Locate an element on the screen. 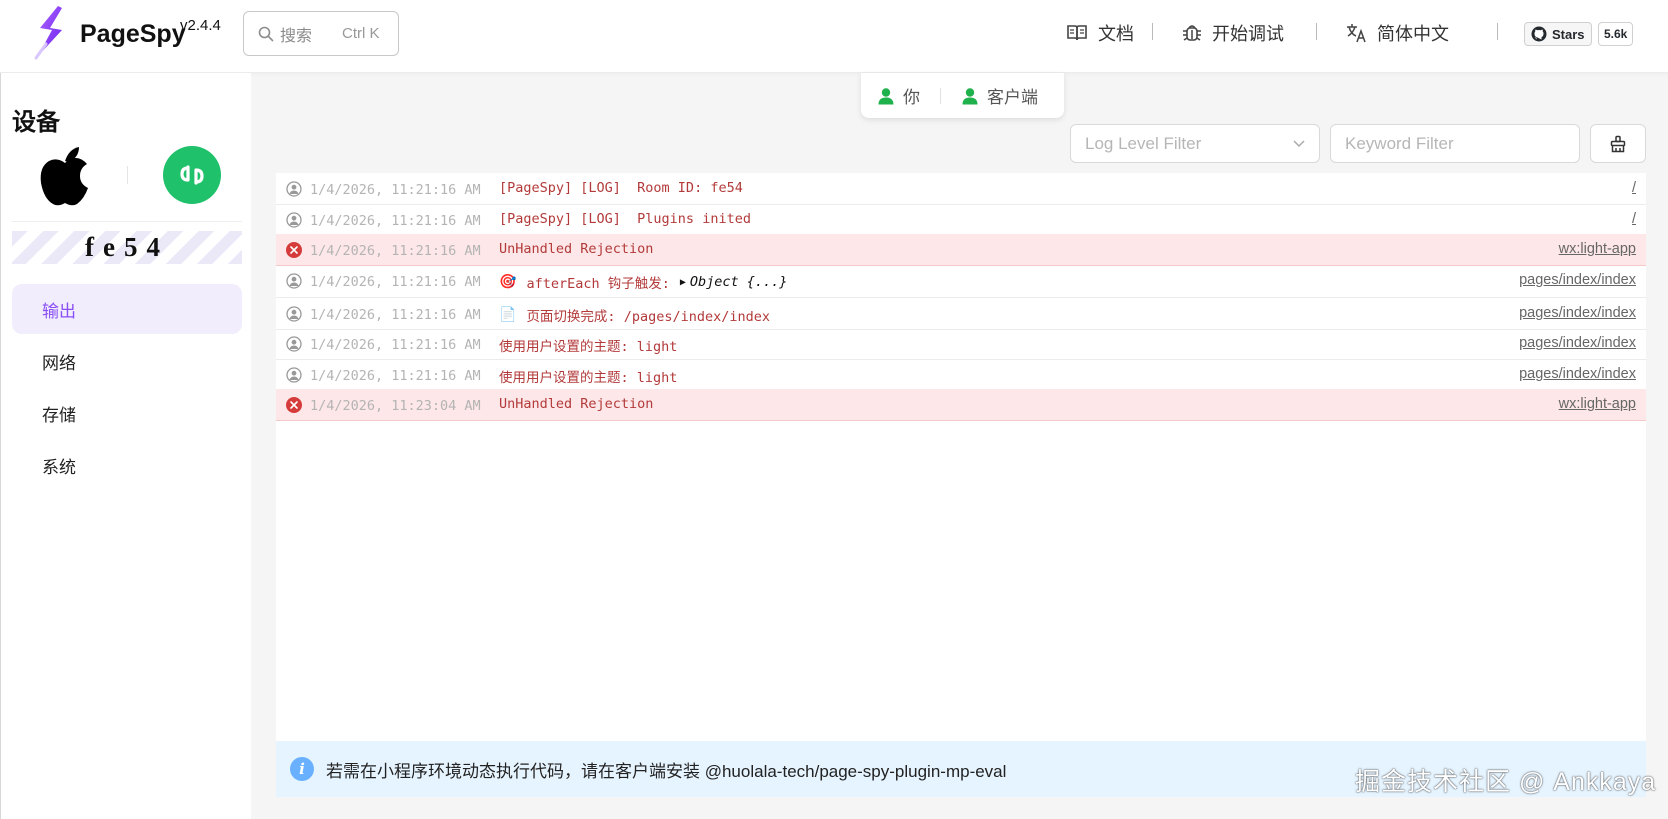  book-icon is located at coordinates (1077, 33).